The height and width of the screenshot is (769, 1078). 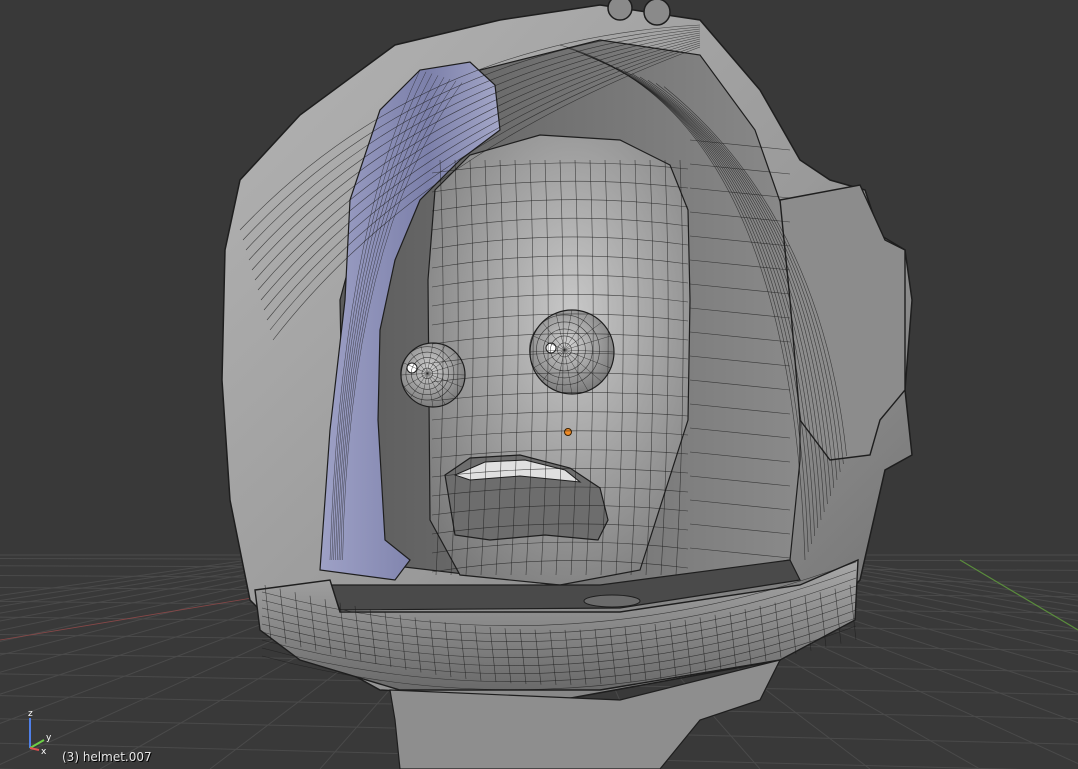 What do you see at coordinates (30, 714) in the screenshot?
I see `z-axis-label: z` at bounding box center [30, 714].